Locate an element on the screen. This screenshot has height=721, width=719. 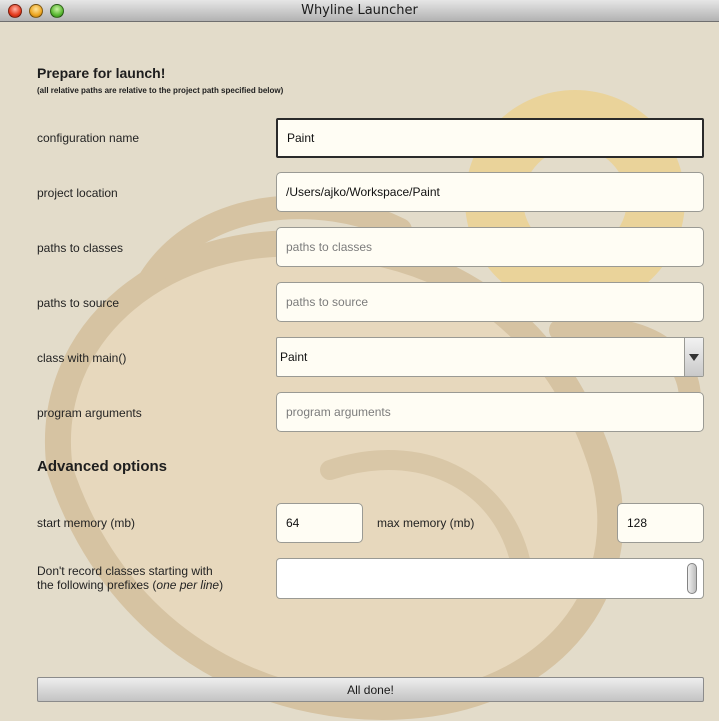
paths-to-source-input is located at coordinates (490, 302).